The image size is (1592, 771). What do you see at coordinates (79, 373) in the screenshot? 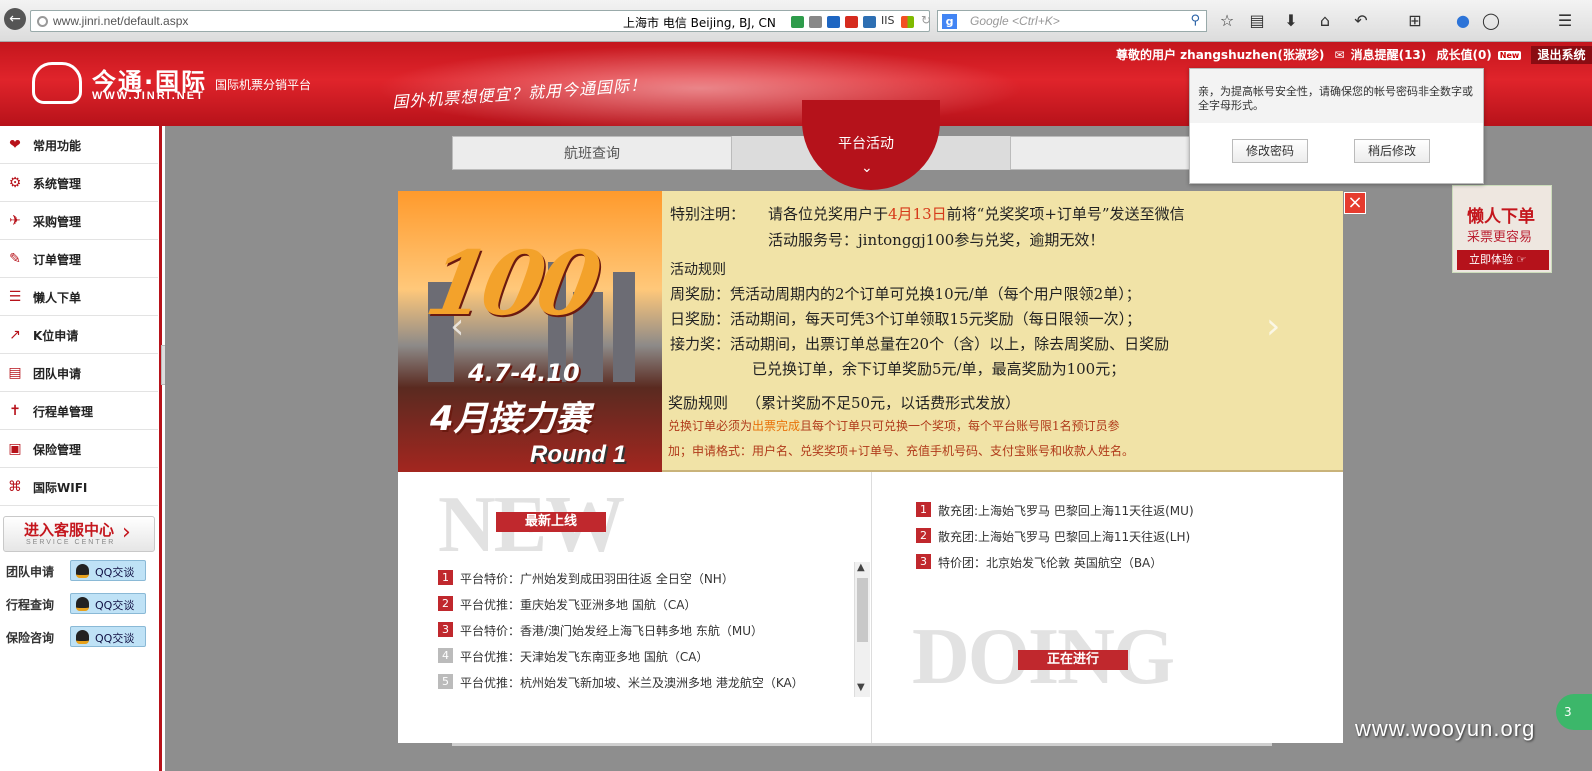
I see `sidebar-item-group: ▤ 团队申请` at bounding box center [79, 373].